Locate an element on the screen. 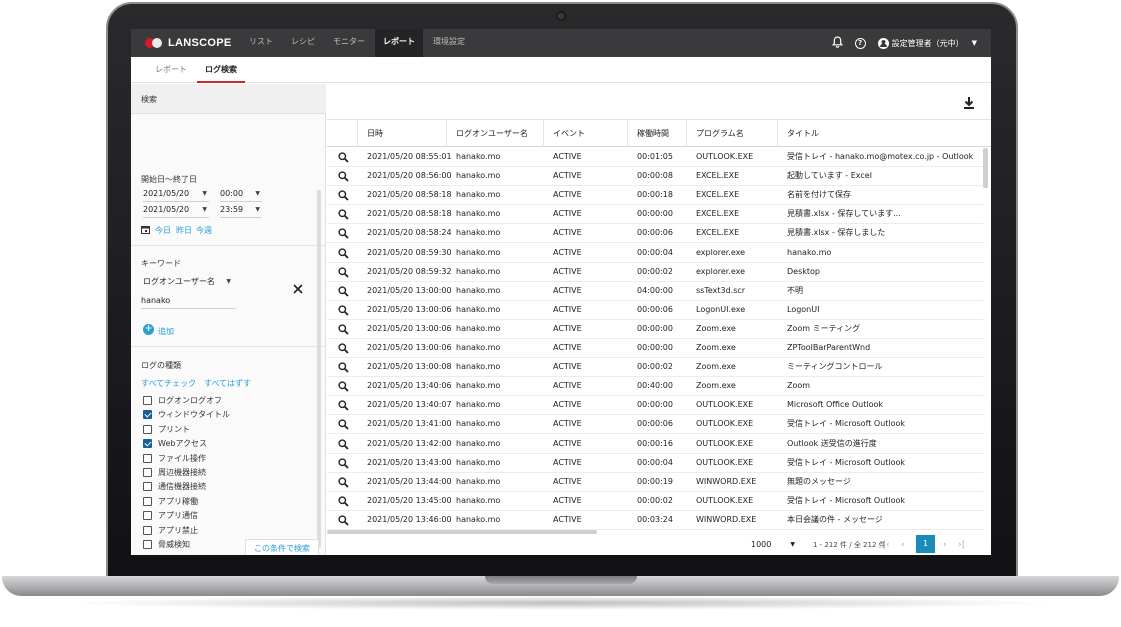 The width and height of the screenshot is (1121, 627). search-button: この条件で検索 is located at coordinates (282, 547).